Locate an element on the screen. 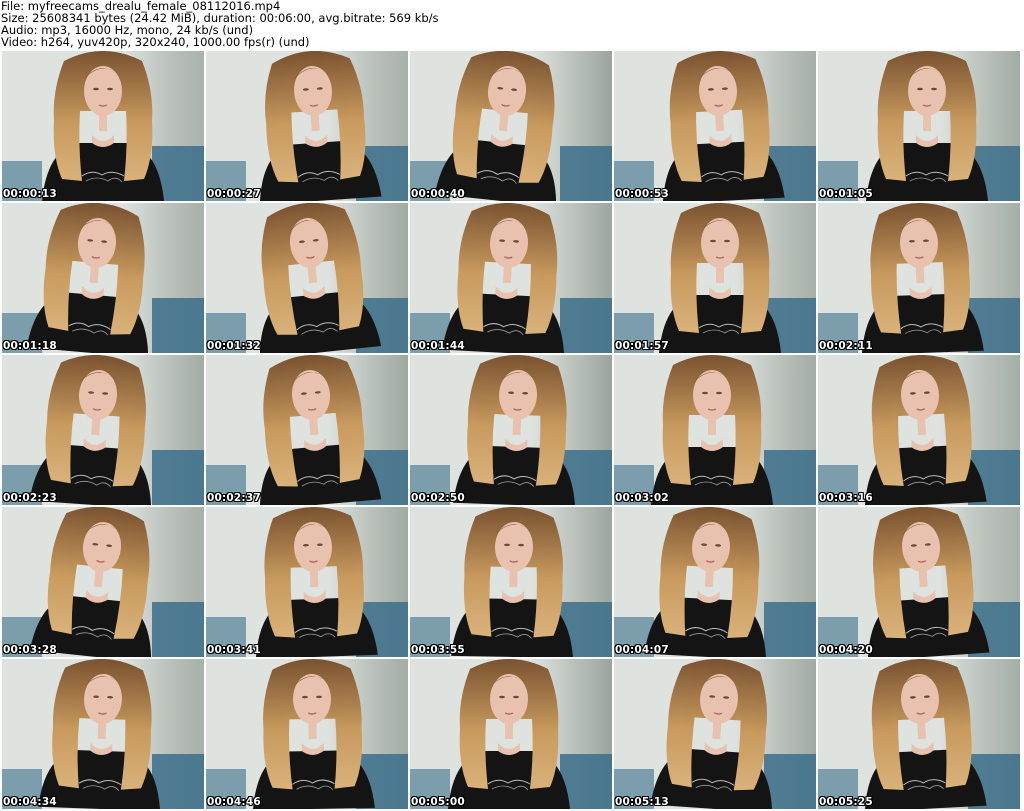 This screenshot has height=811, width=1024. thumbnail-timestamp: 00:01:57 is located at coordinates (642, 346).